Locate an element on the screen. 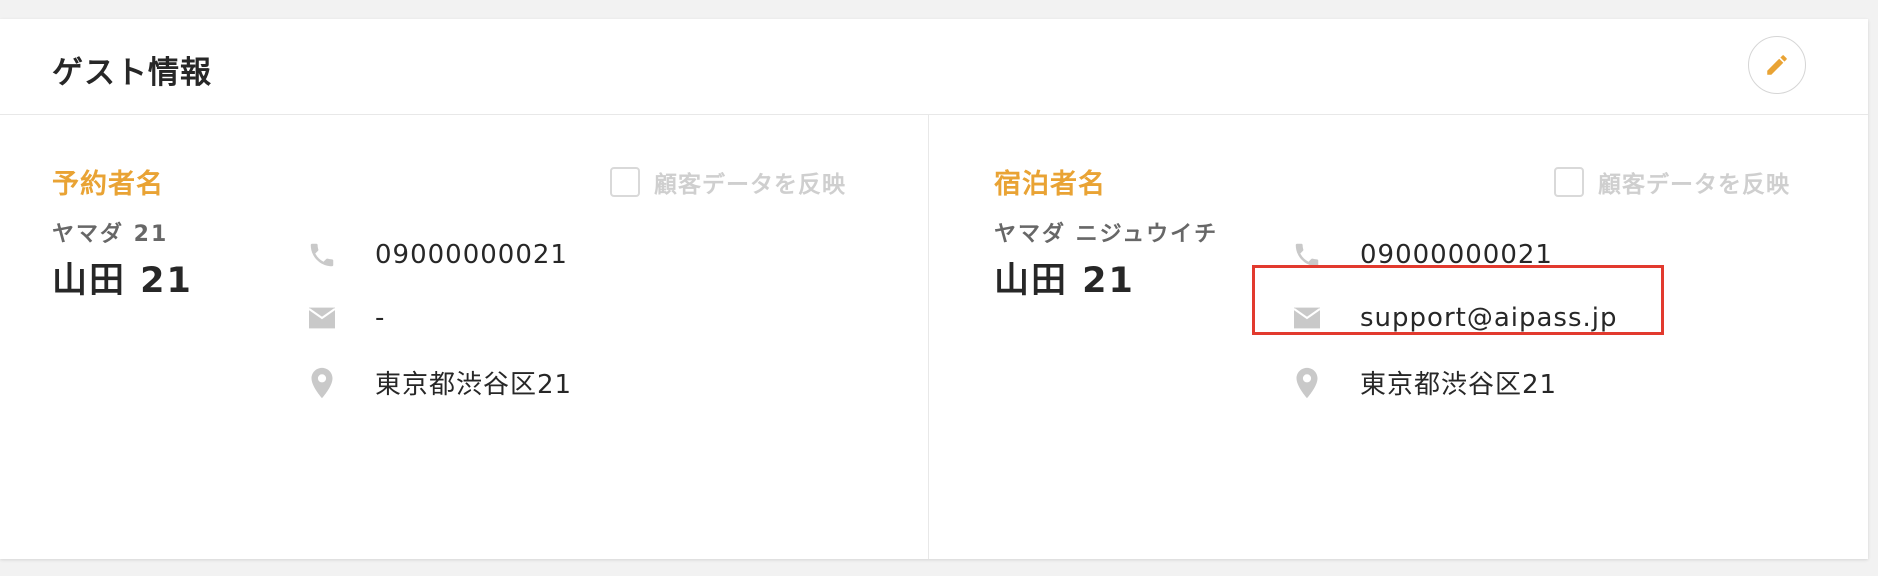 Image resolution: width=1878 pixels, height=576 pixels. reservation-address-row: 東京都渋谷区21 is located at coordinates (438, 382).